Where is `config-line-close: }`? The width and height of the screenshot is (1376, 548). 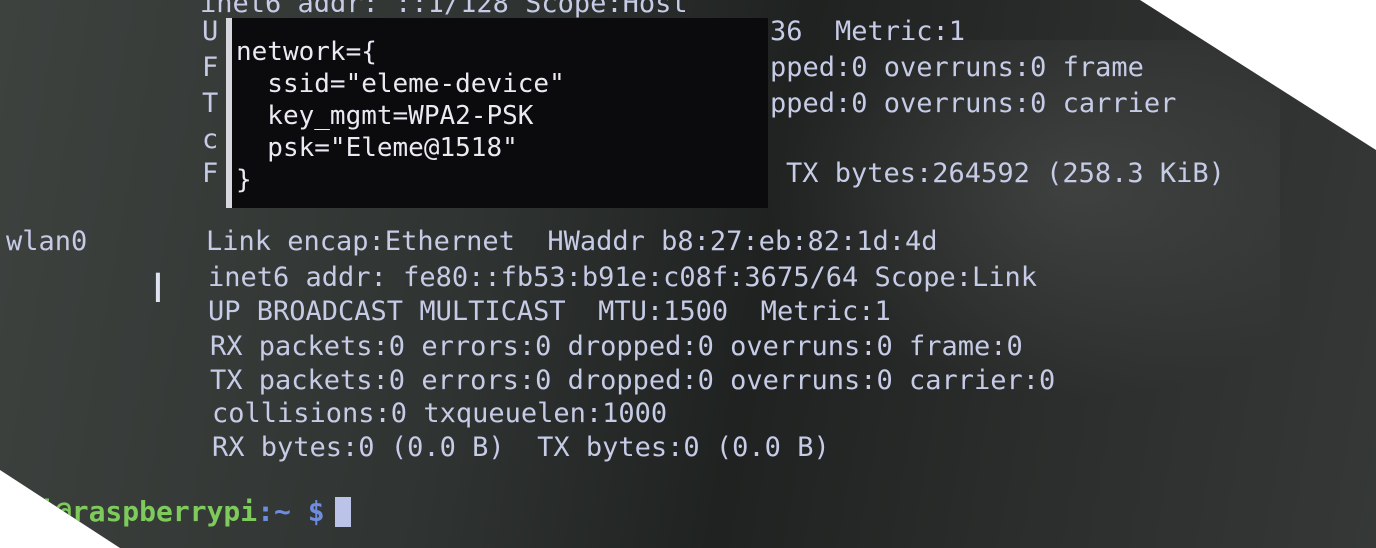
config-line-close: } is located at coordinates (244, 180).